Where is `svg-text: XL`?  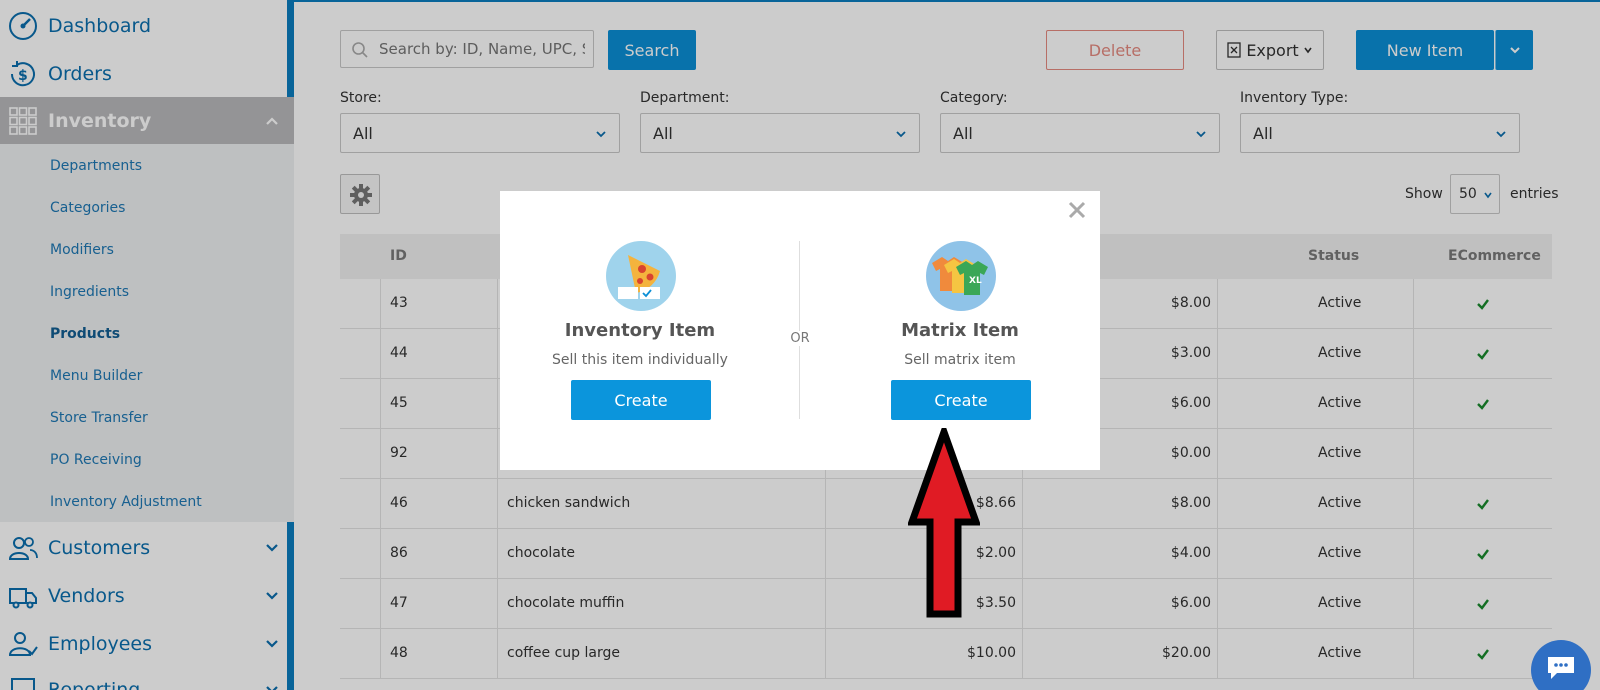
svg-text: XL is located at coordinates (975, 281).